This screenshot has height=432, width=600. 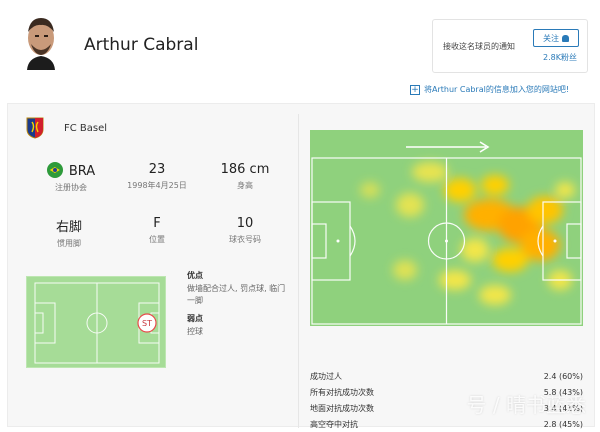 What do you see at coordinates (69, 243) in the screenshot?
I see `foot-label: 惯用脚` at bounding box center [69, 243].